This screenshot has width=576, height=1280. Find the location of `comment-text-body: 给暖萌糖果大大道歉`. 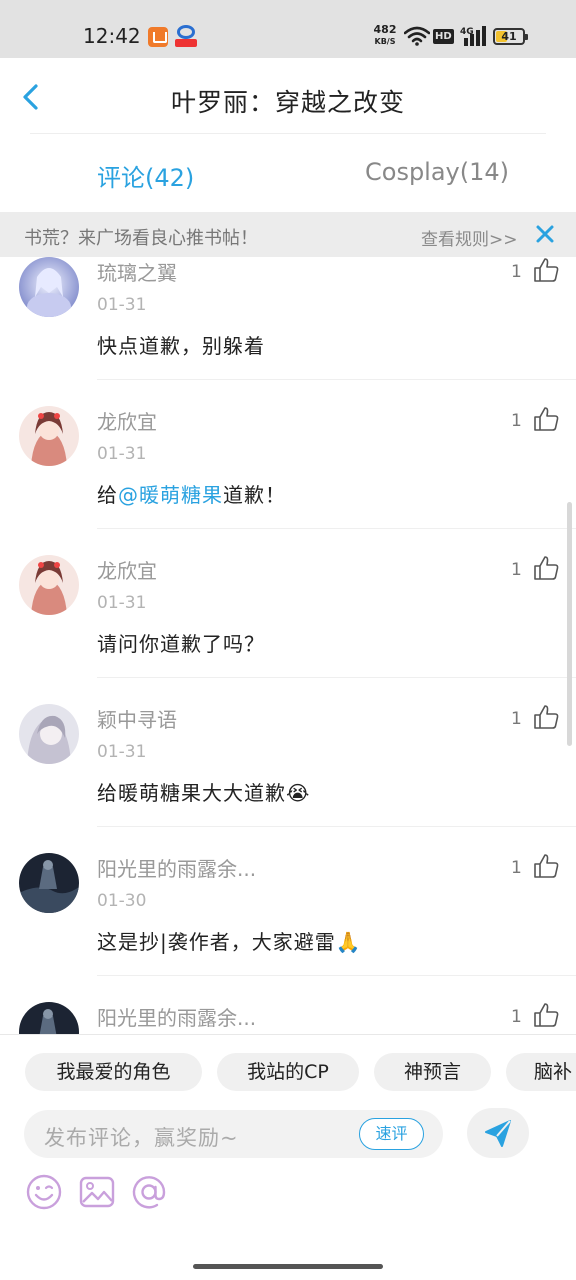

comment-text-body: 给暖萌糖果大大道歉 is located at coordinates (191, 793).